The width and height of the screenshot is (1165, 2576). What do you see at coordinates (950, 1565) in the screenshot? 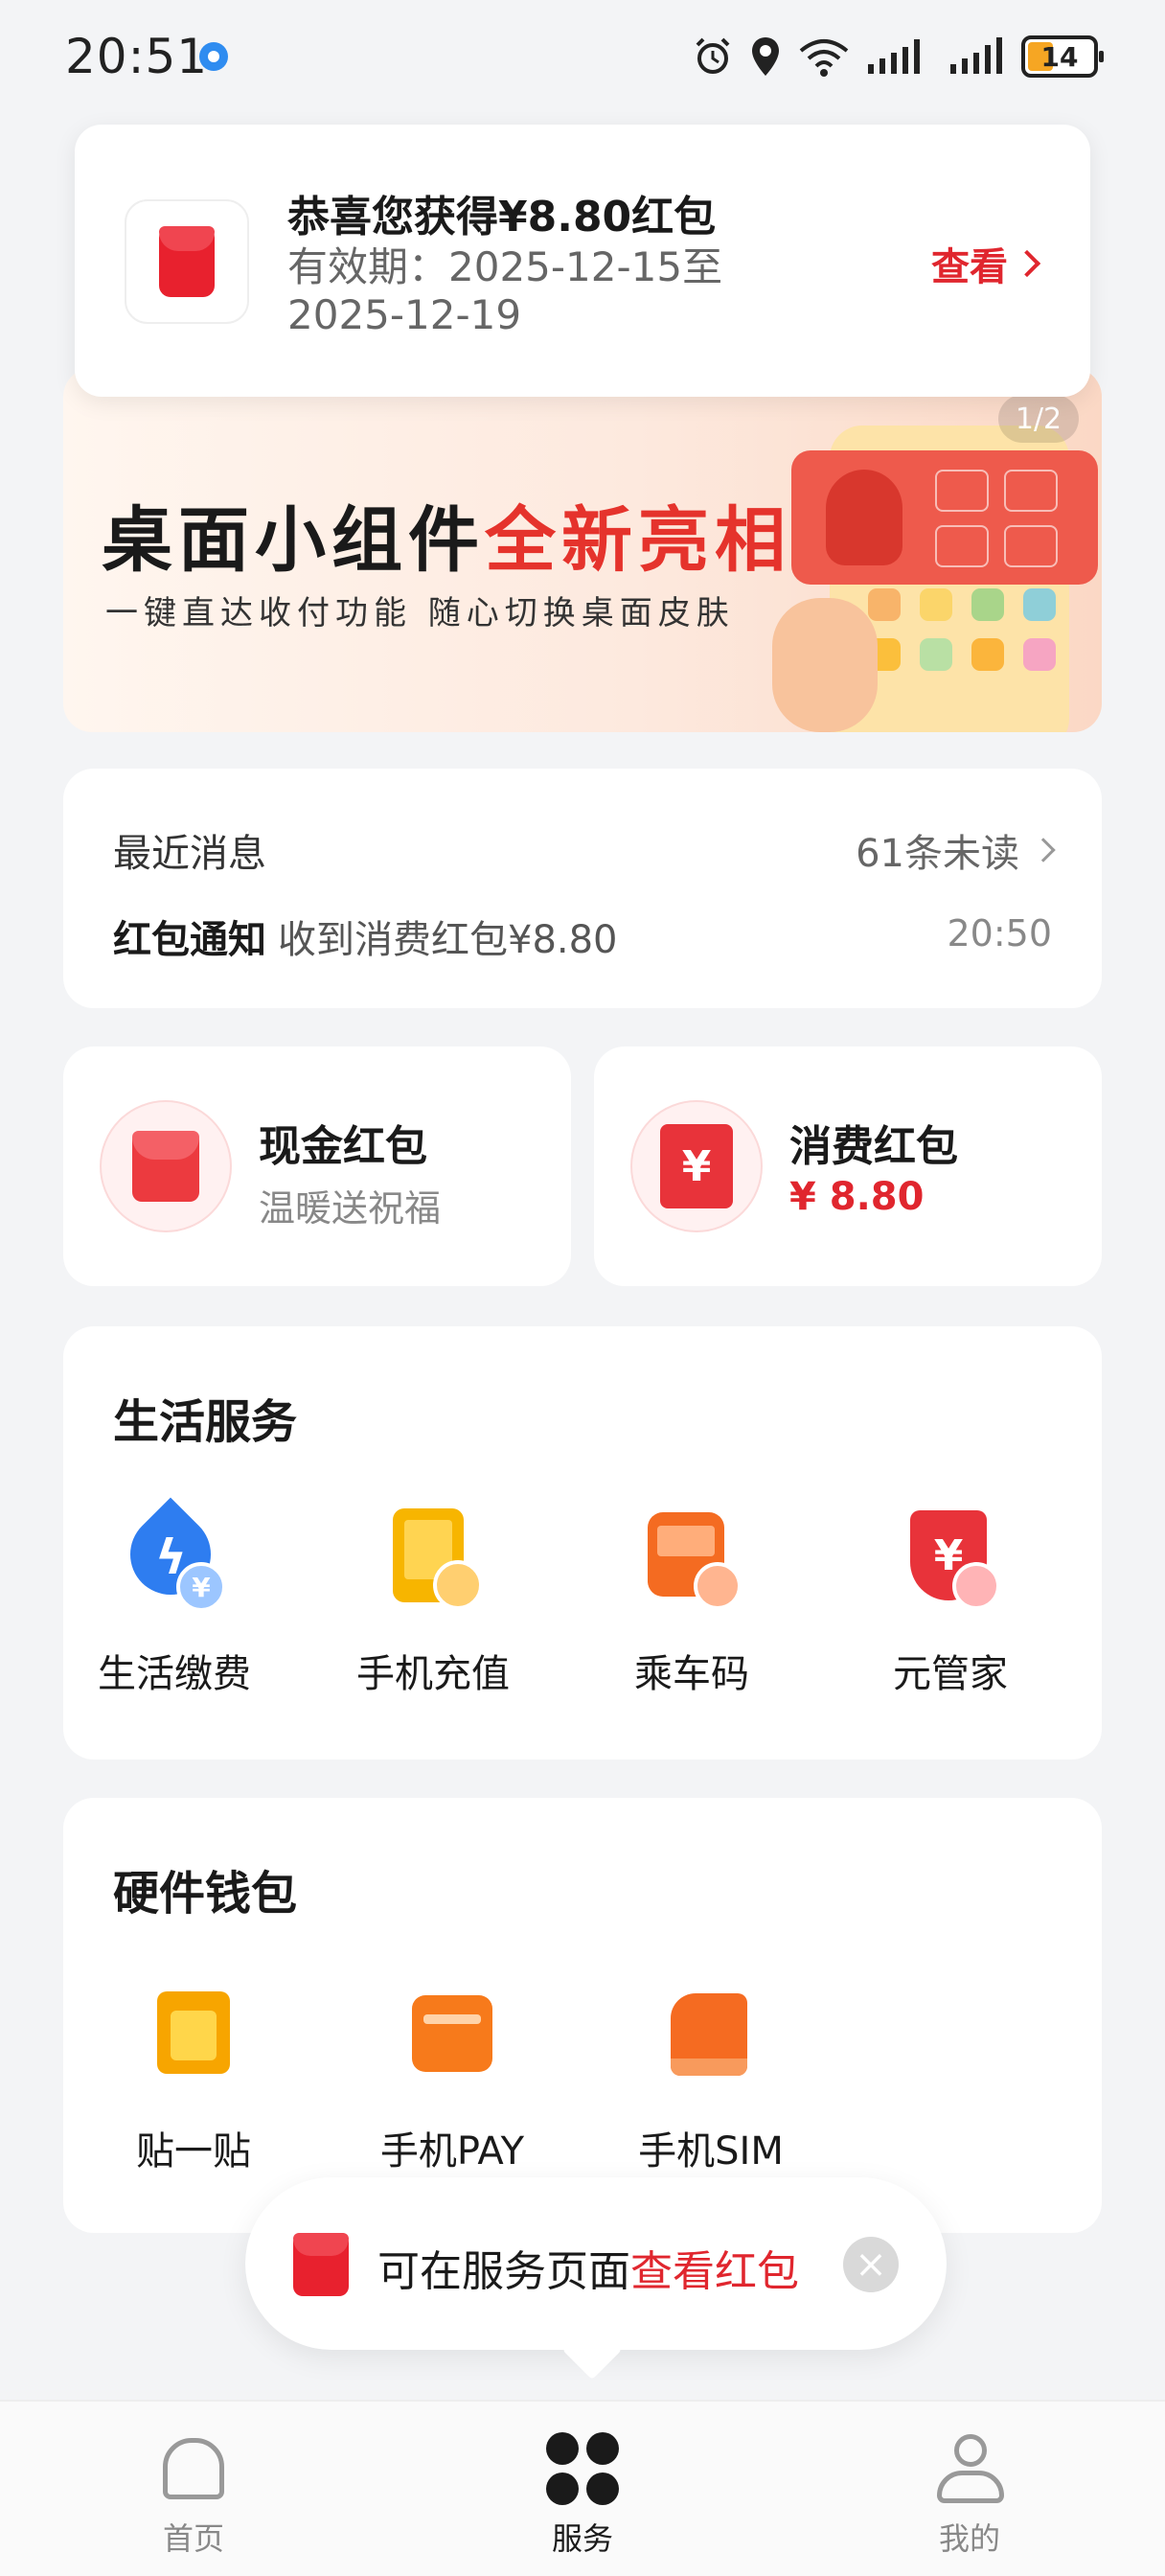
I see `finance-manager-icon: ¥` at bounding box center [950, 1565].